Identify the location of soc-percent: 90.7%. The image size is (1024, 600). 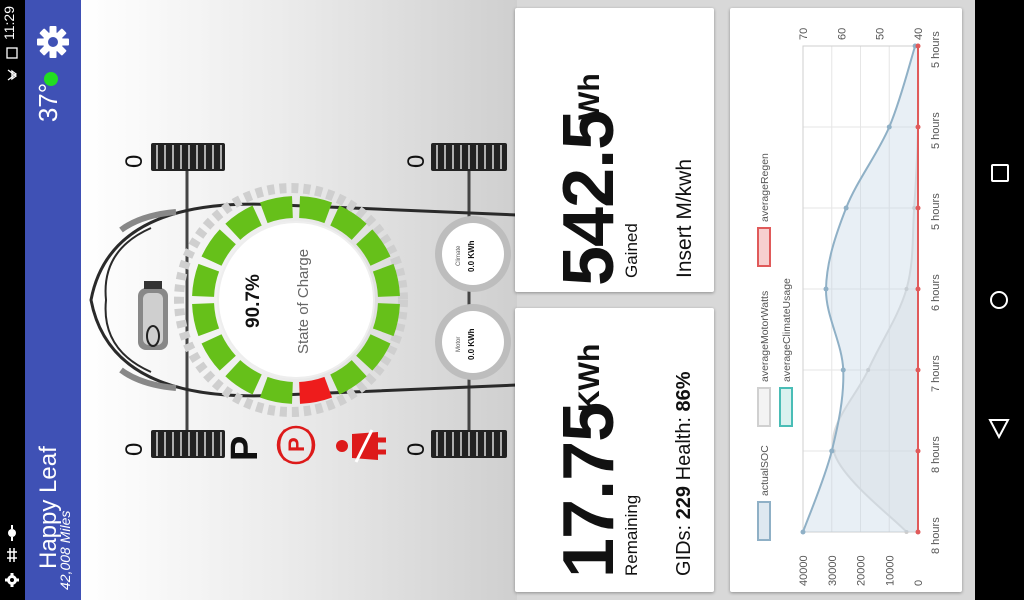
(253, 301).